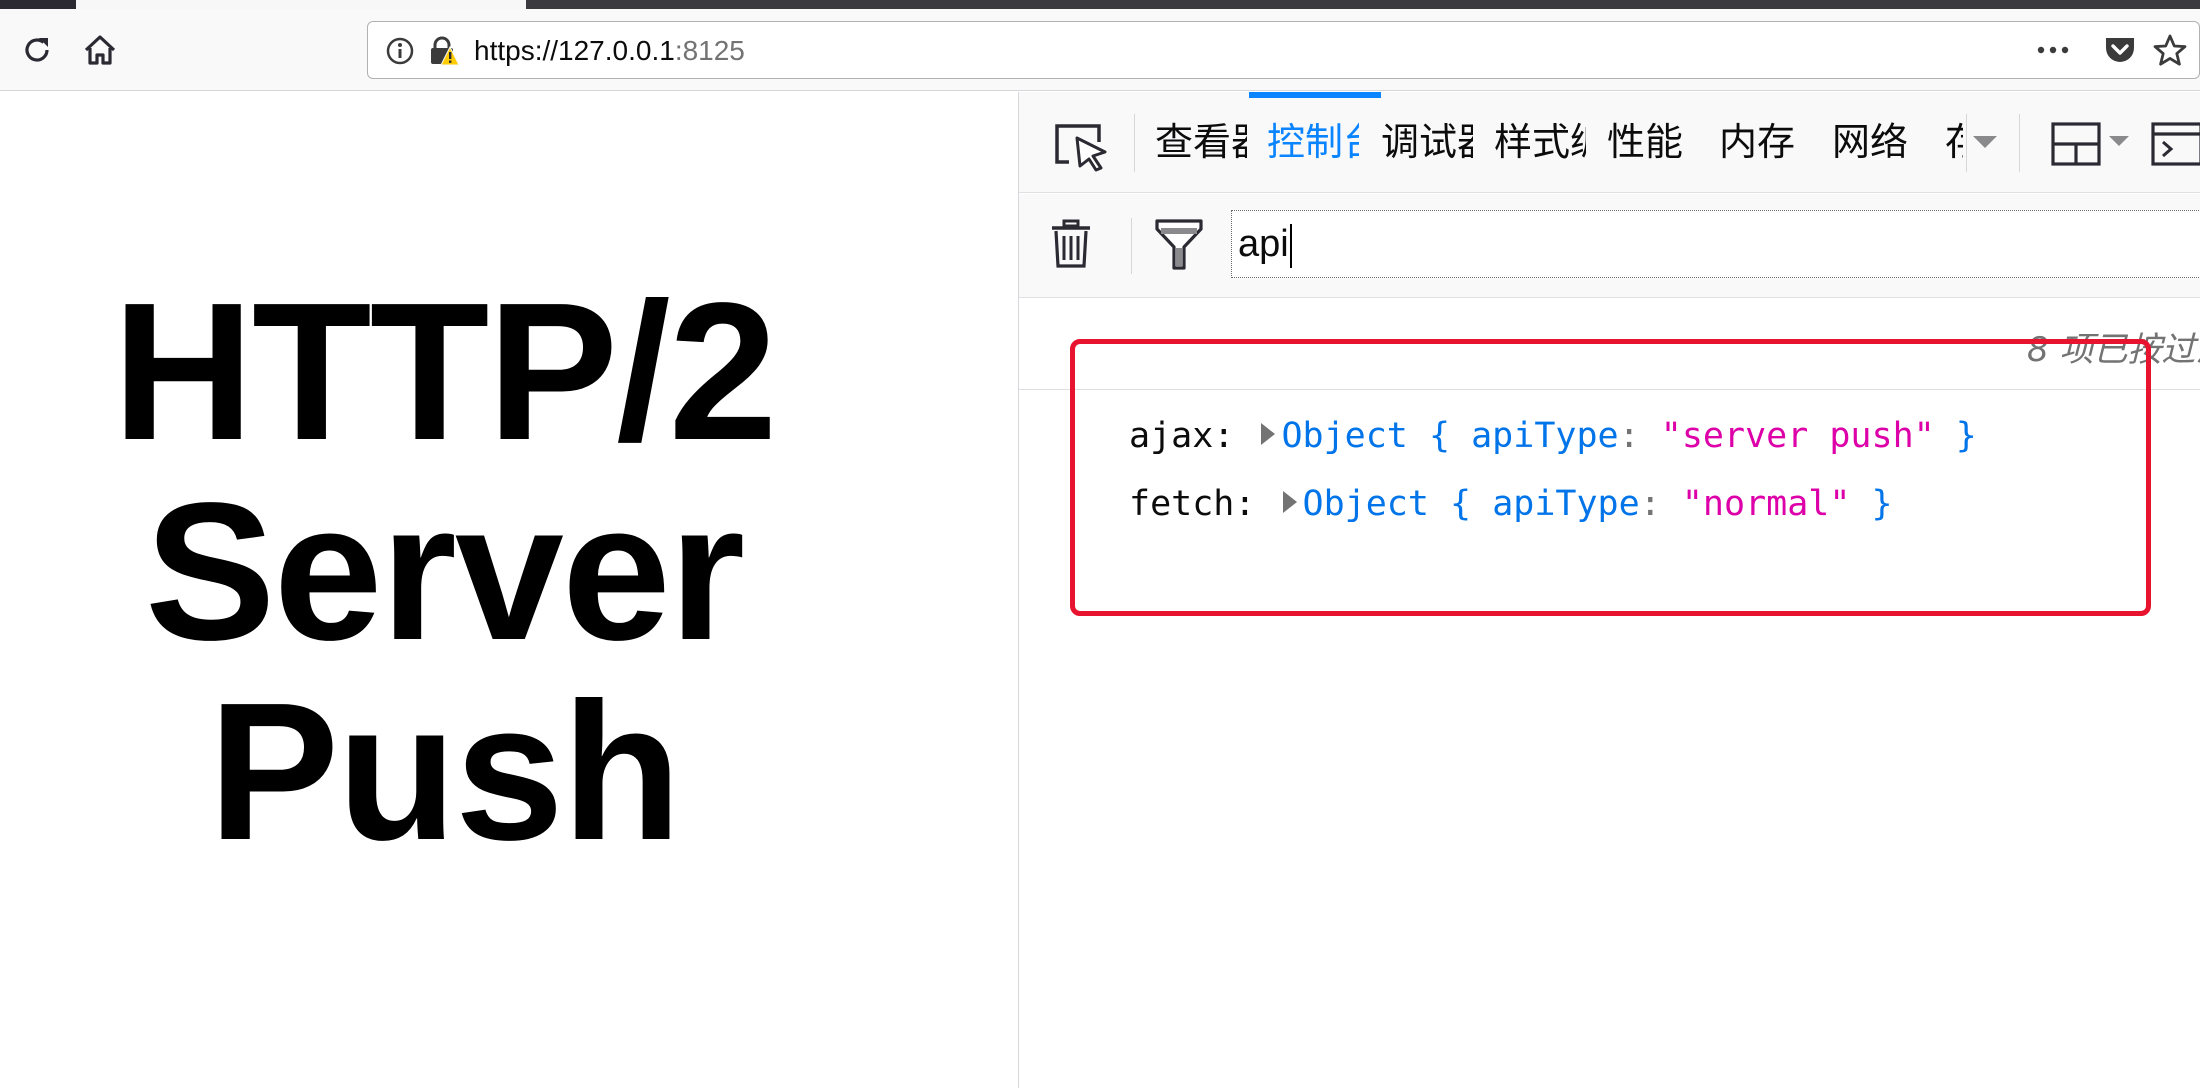 The width and height of the screenshot is (2200, 1088). I want to click on split-console-icon, so click(2174, 144).